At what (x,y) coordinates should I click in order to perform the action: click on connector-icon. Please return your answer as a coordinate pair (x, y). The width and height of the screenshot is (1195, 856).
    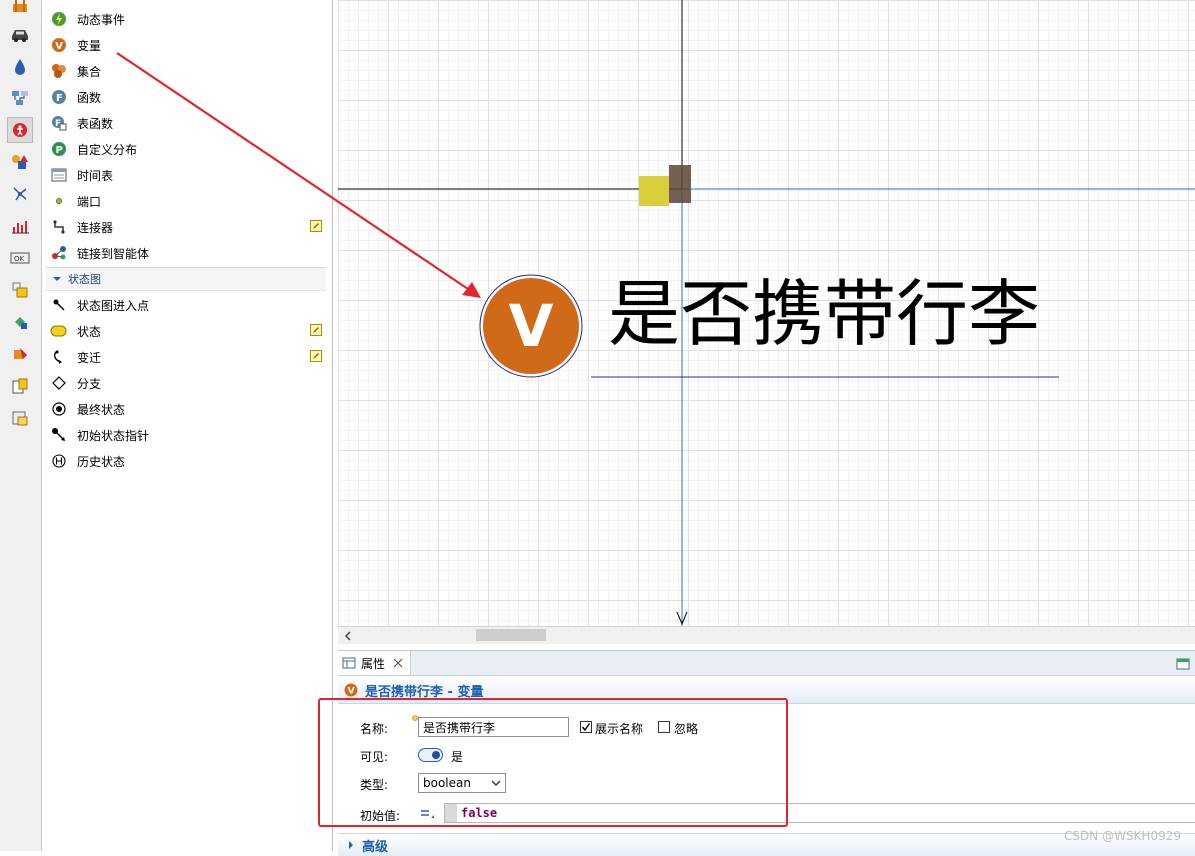
    Looking at the image, I should click on (59, 227).